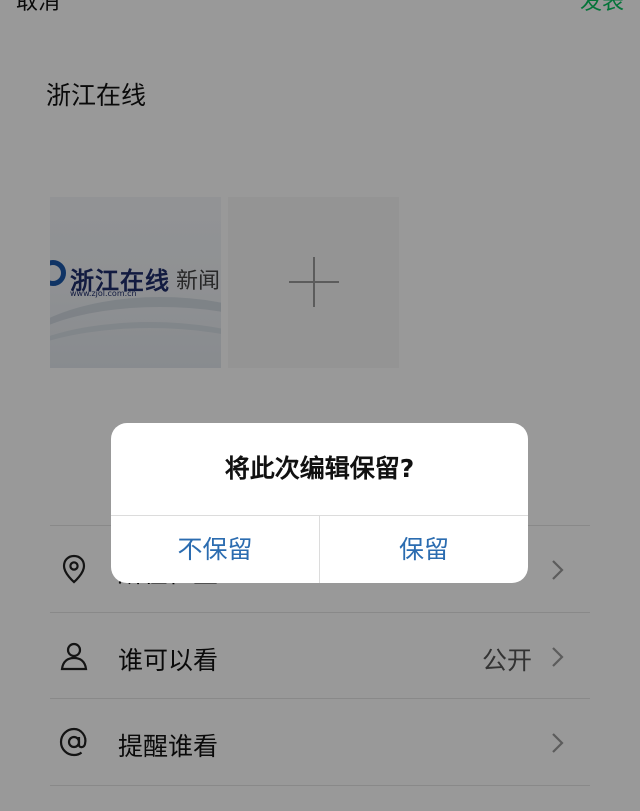 The image size is (640, 811). Describe the element at coordinates (215, 549) in the screenshot. I see `discard-button: 不保留` at that location.